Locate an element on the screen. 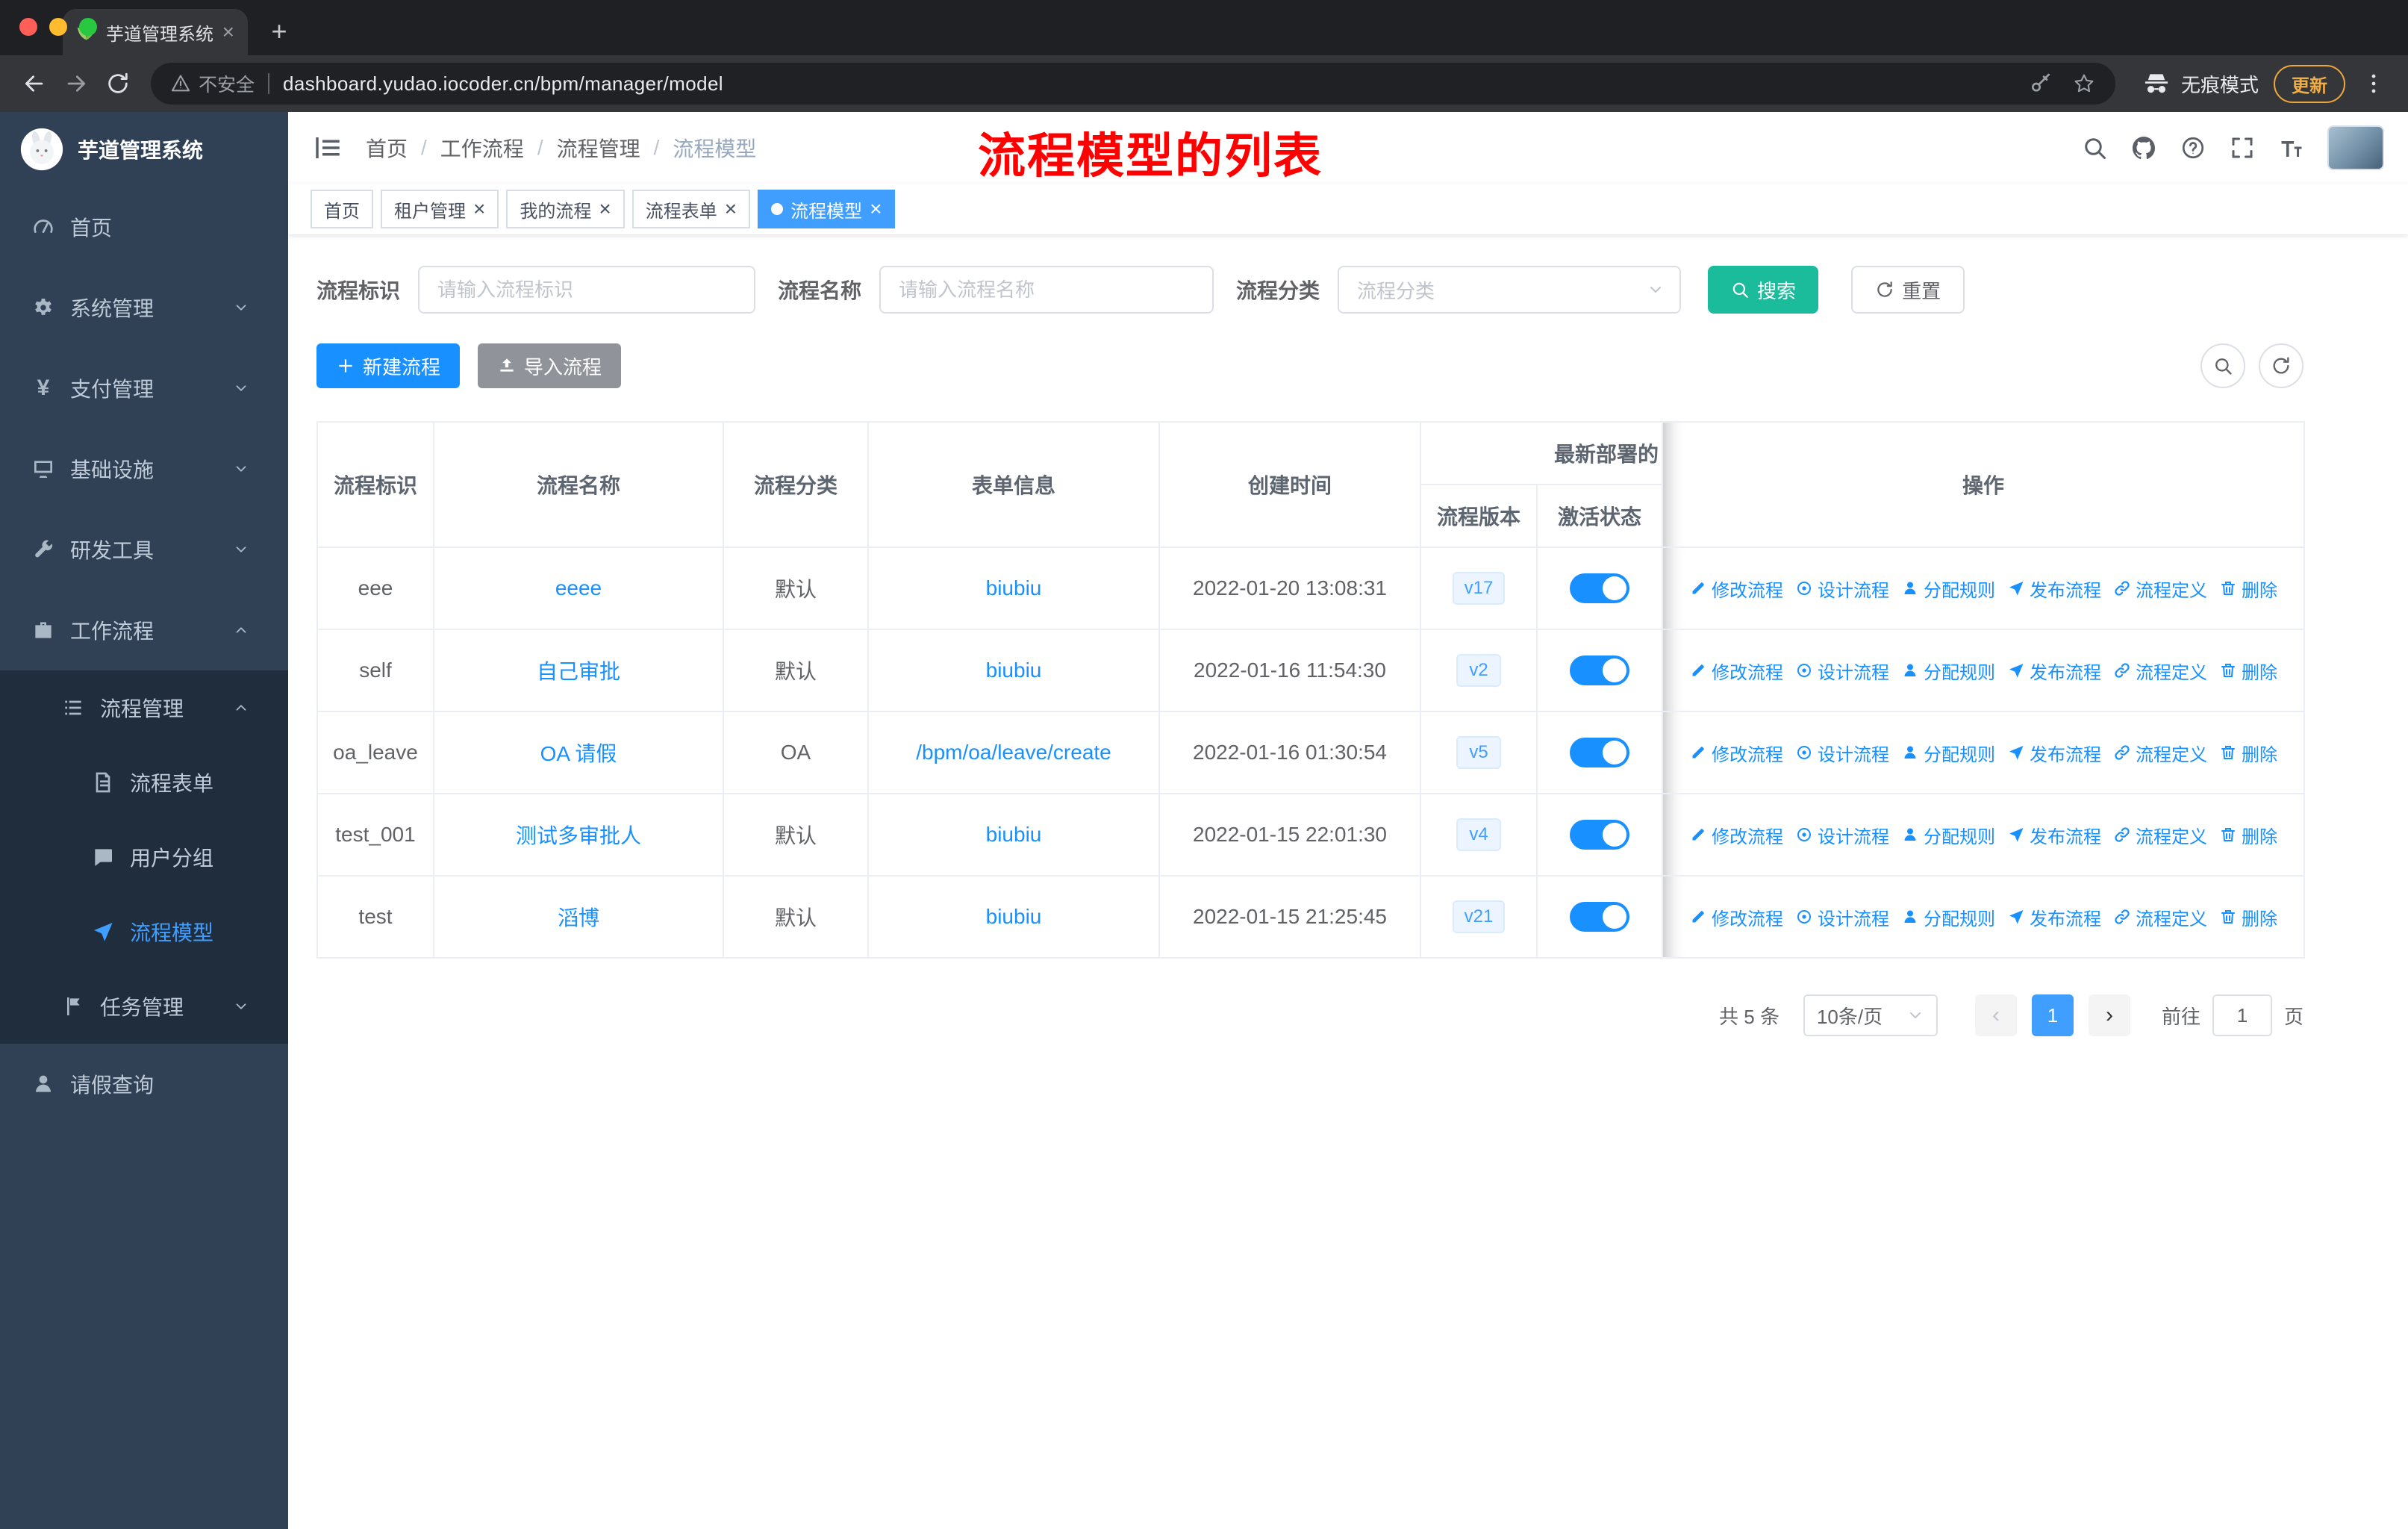 This screenshot has width=2408, height=1529. sidebar-item-process-management: 流程管理 is located at coordinates (144, 707).